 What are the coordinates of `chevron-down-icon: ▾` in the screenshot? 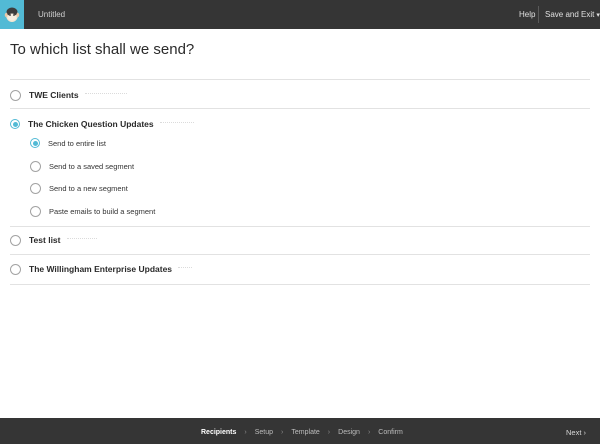 It's located at (598, 15).